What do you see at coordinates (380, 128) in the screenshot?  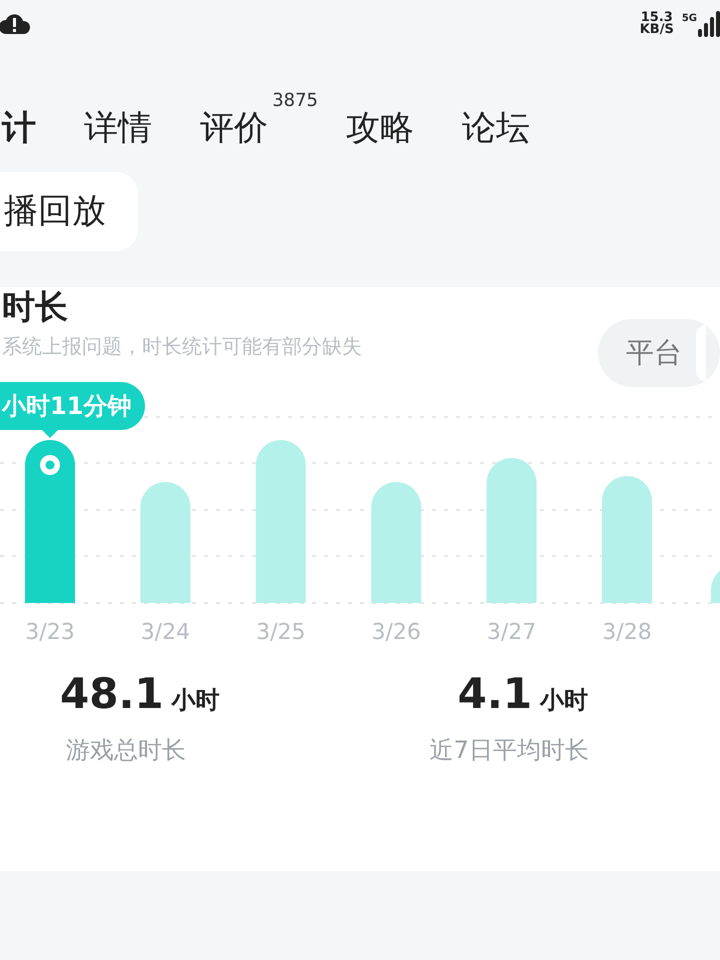 I see `tab: 攻略` at bounding box center [380, 128].